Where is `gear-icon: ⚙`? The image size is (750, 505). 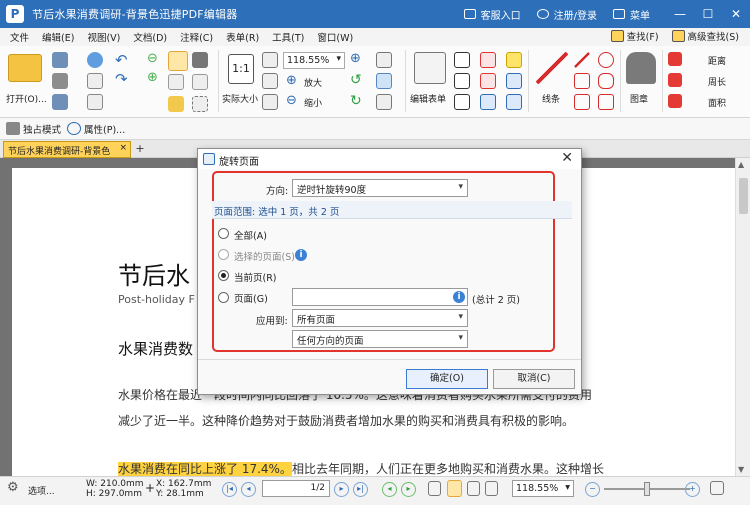
gear-icon: ⚙ is located at coordinates (13, 487).